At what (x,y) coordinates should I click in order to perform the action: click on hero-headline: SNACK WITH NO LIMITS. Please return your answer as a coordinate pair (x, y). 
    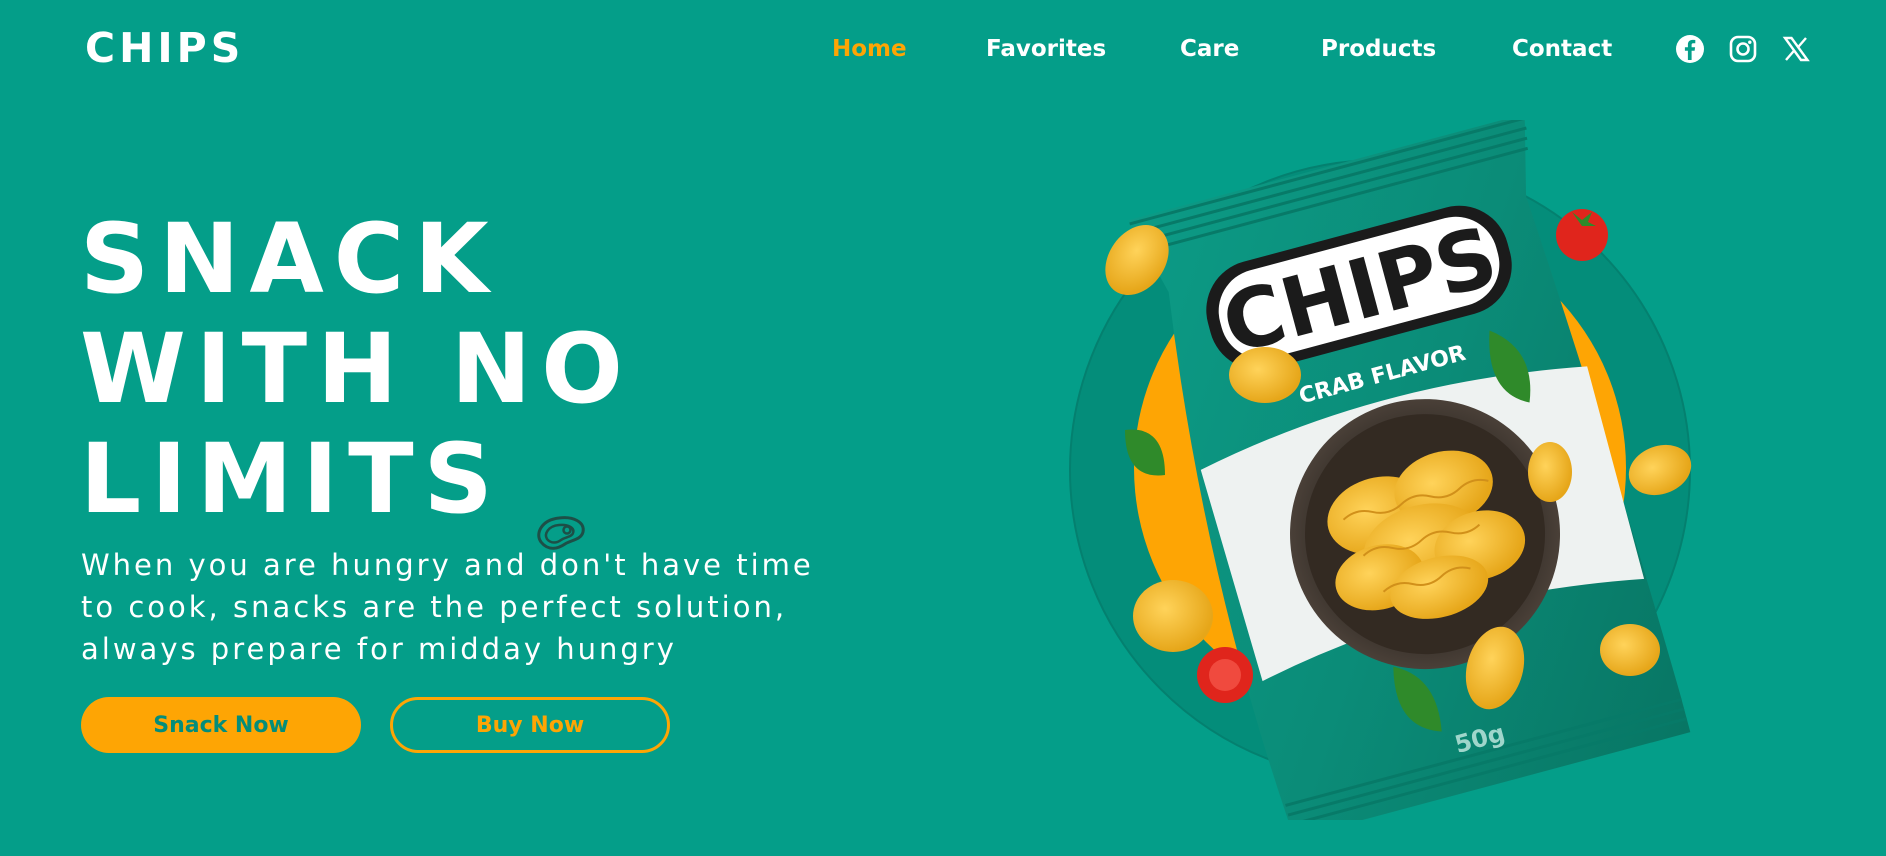
    Looking at the image, I should click on (356, 376).